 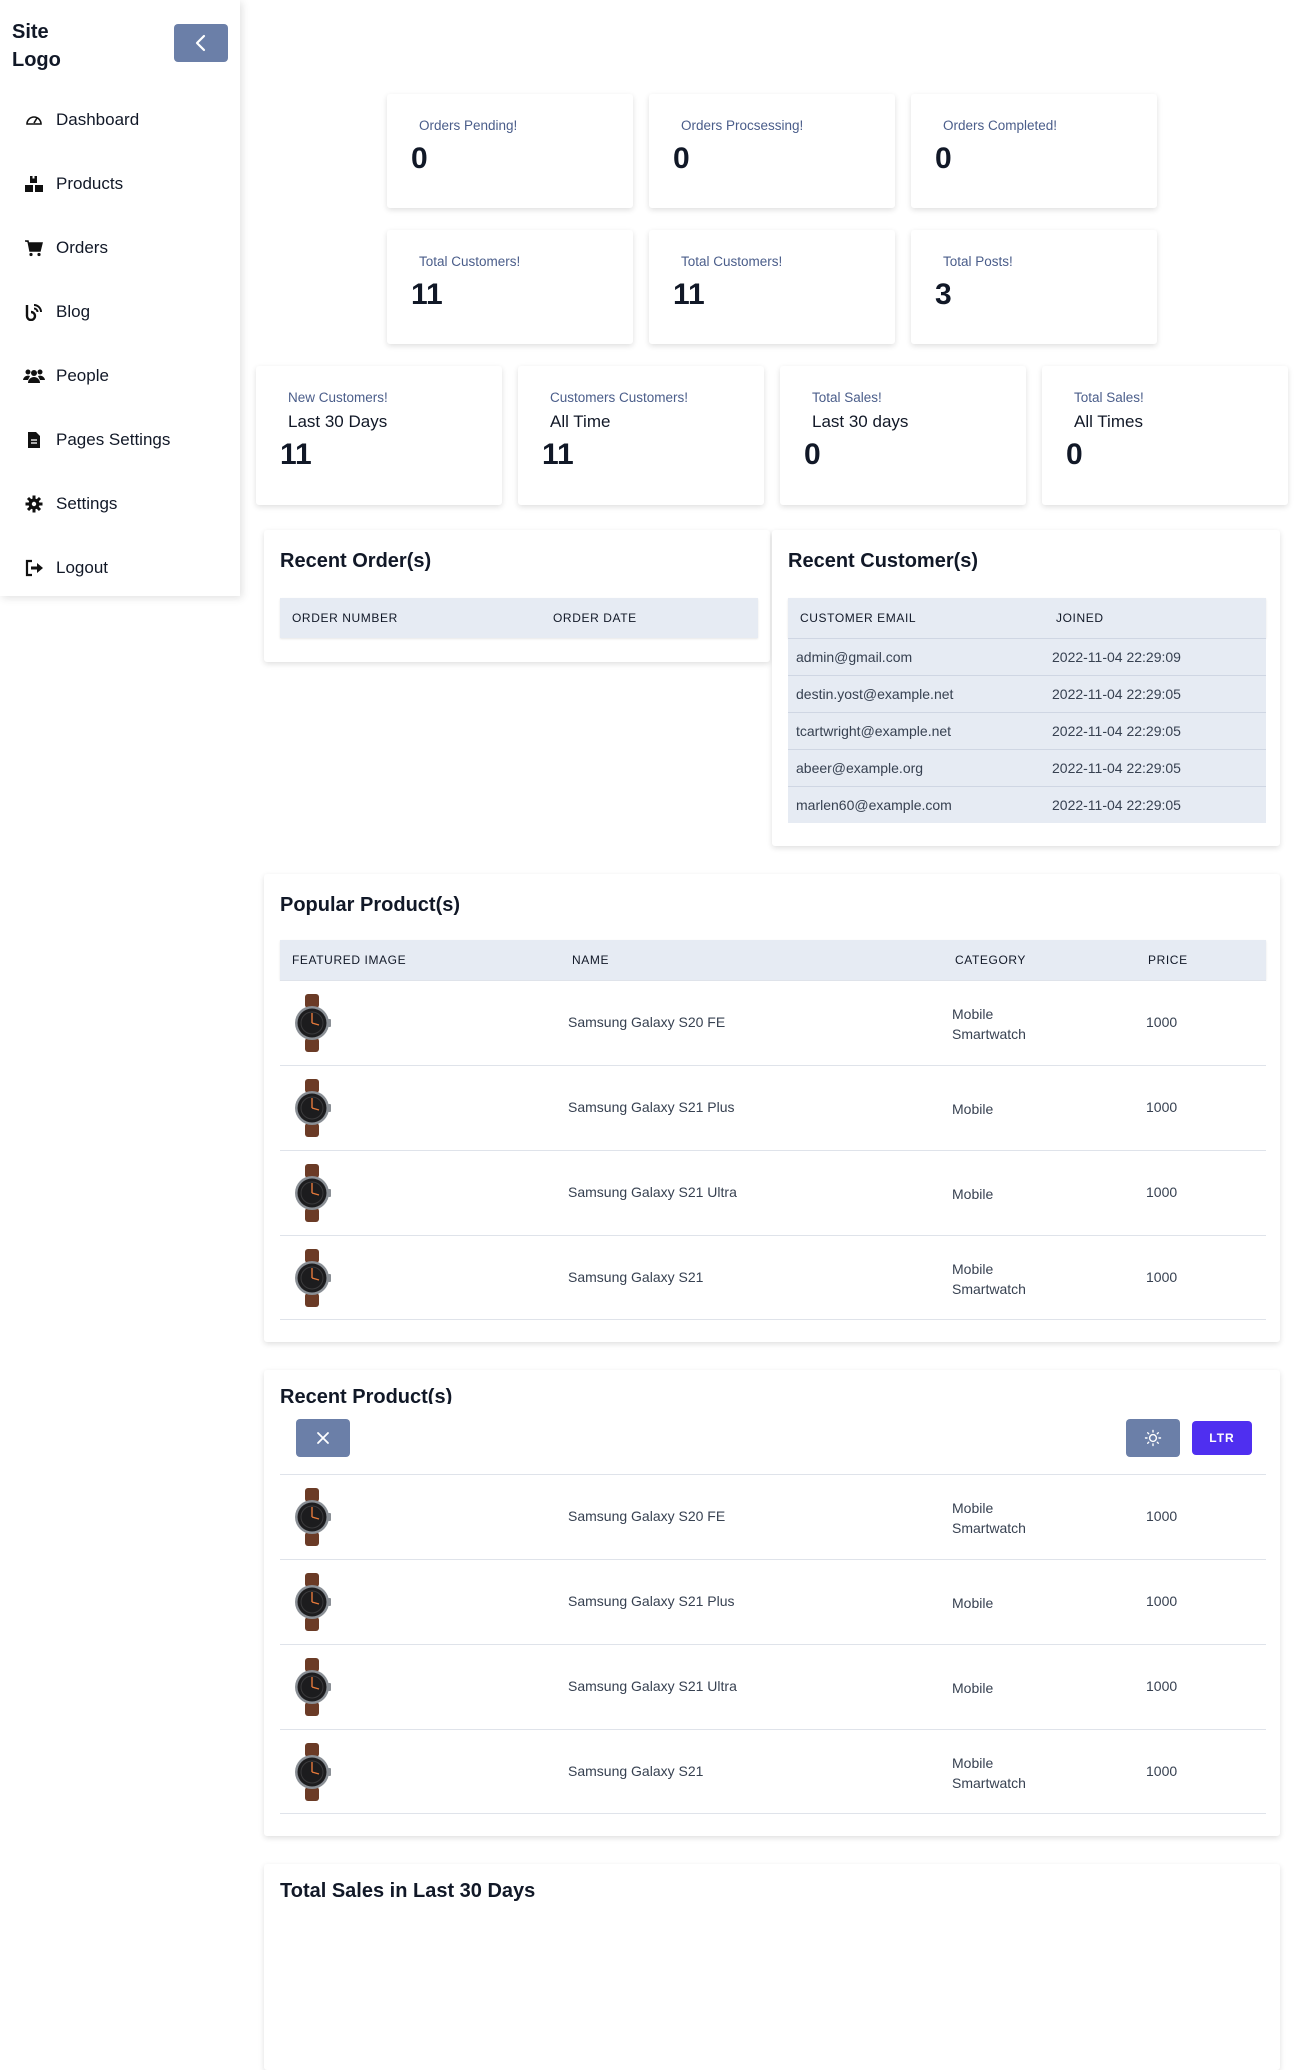 What do you see at coordinates (989, 1034) in the screenshot?
I see `category-tag: Smartwatch` at bounding box center [989, 1034].